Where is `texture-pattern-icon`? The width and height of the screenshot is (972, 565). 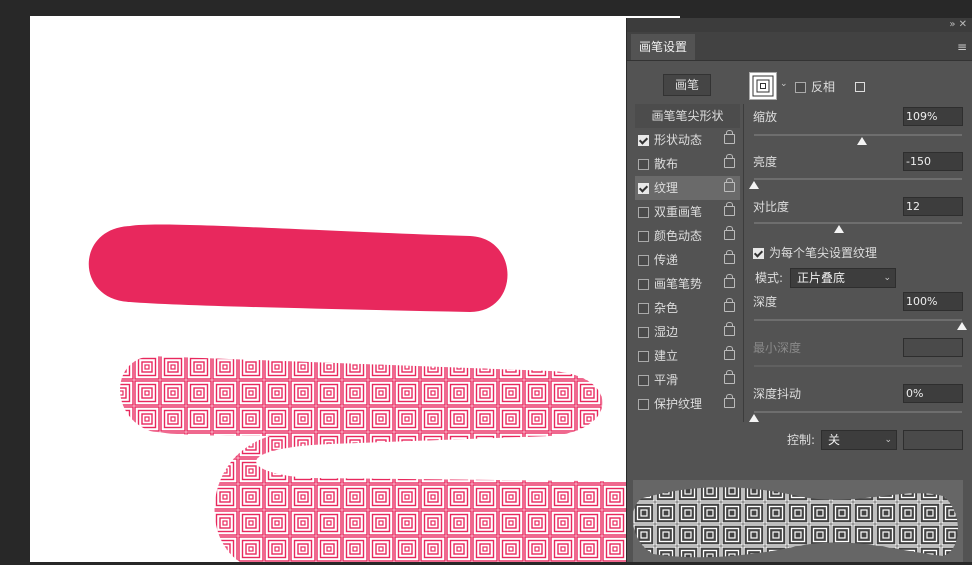
texture-pattern-icon is located at coordinates (763, 86).